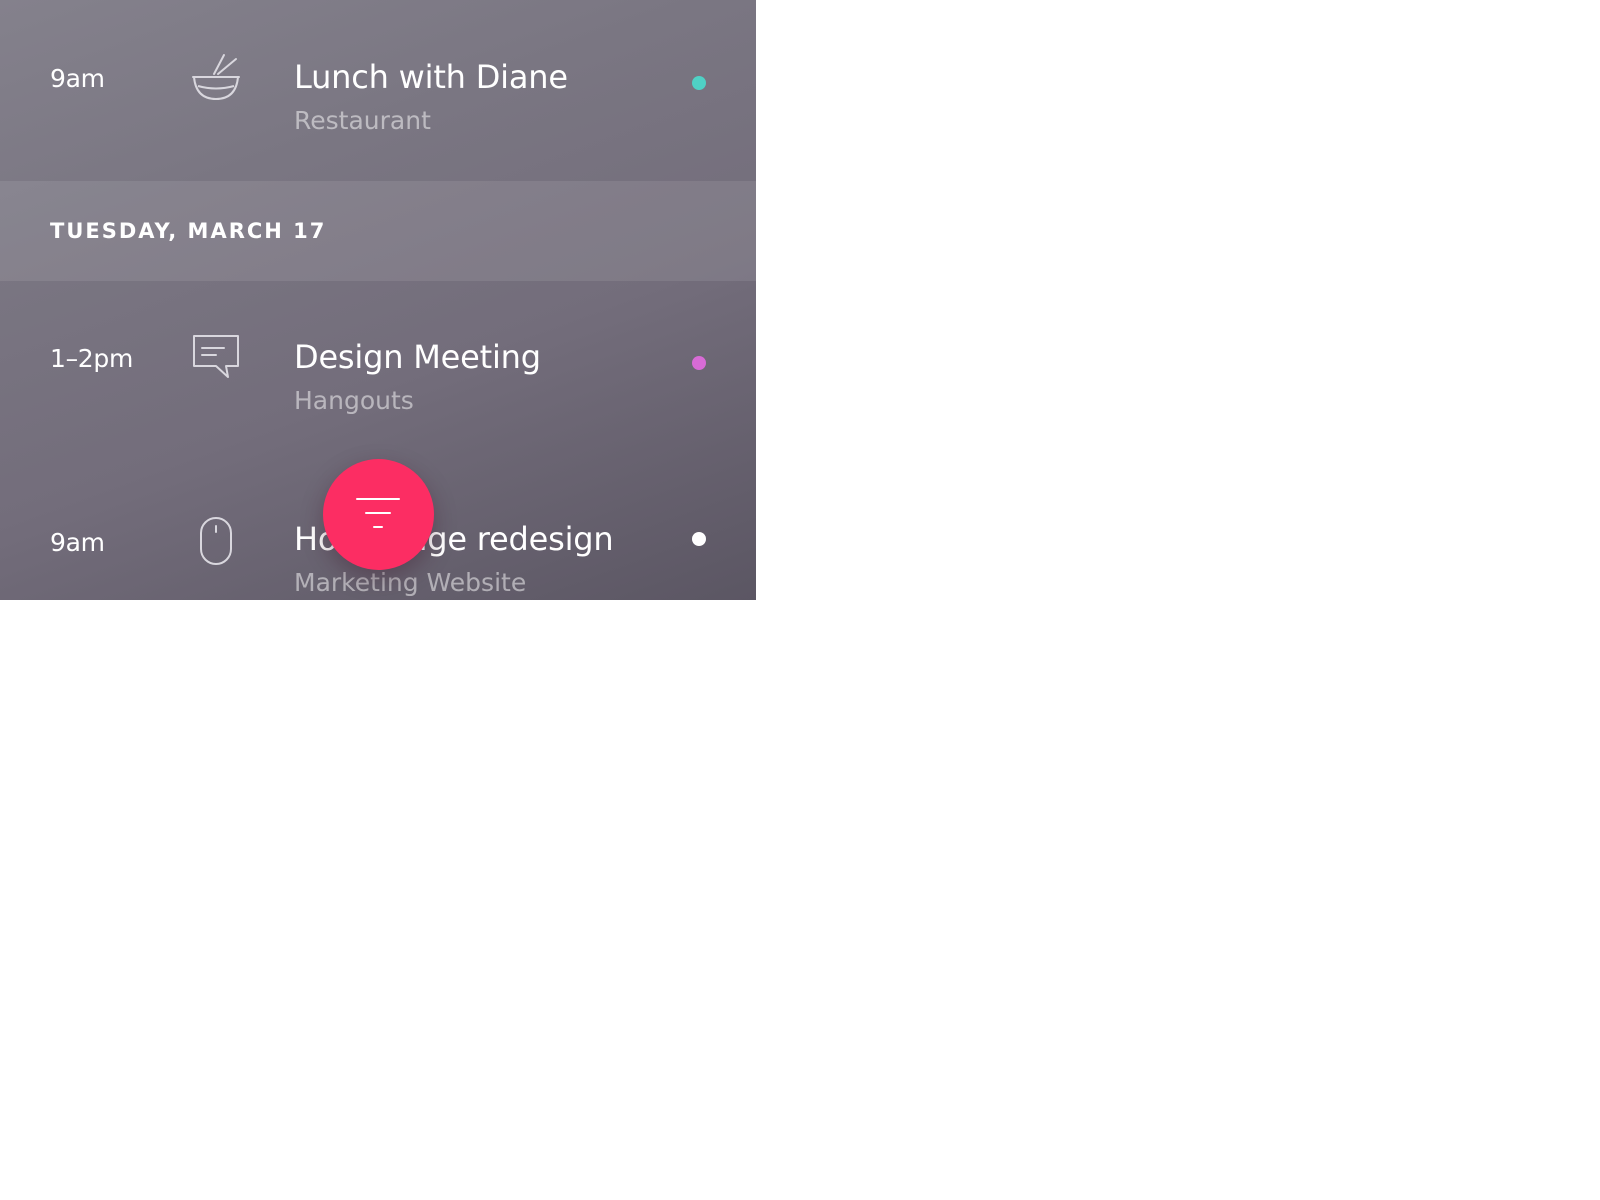 The image size is (1600, 1200). What do you see at coordinates (188, 231) in the screenshot?
I see `day-header-label: TUESDAY, MARCH 17` at bounding box center [188, 231].